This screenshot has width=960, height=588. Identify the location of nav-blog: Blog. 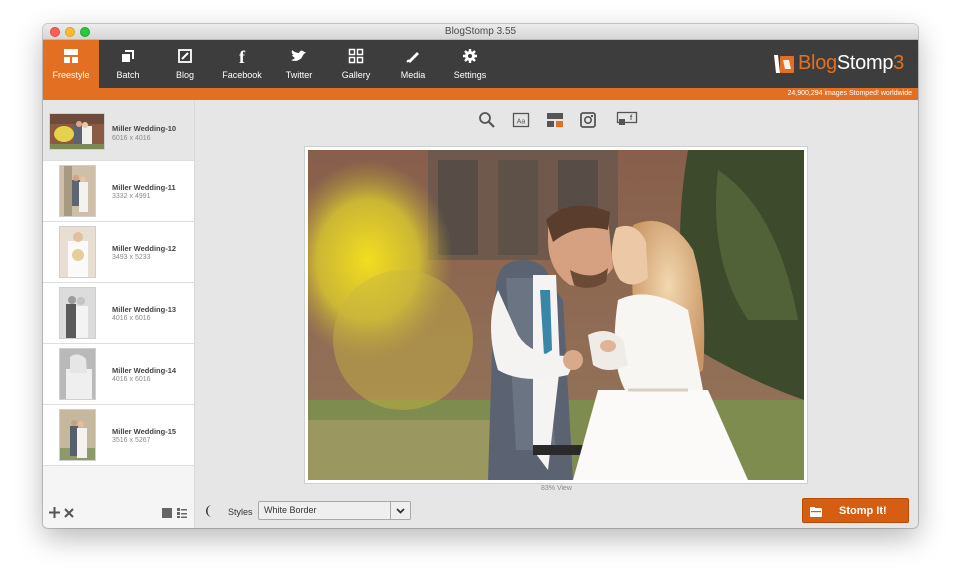
(185, 64).